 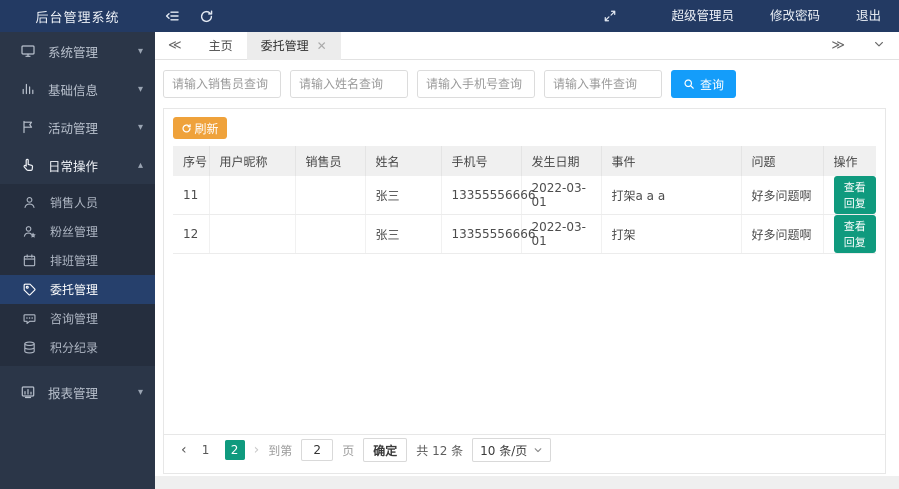 What do you see at coordinates (849, 161) in the screenshot?
I see `column-header-operation: 操作` at bounding box center [849, 161].